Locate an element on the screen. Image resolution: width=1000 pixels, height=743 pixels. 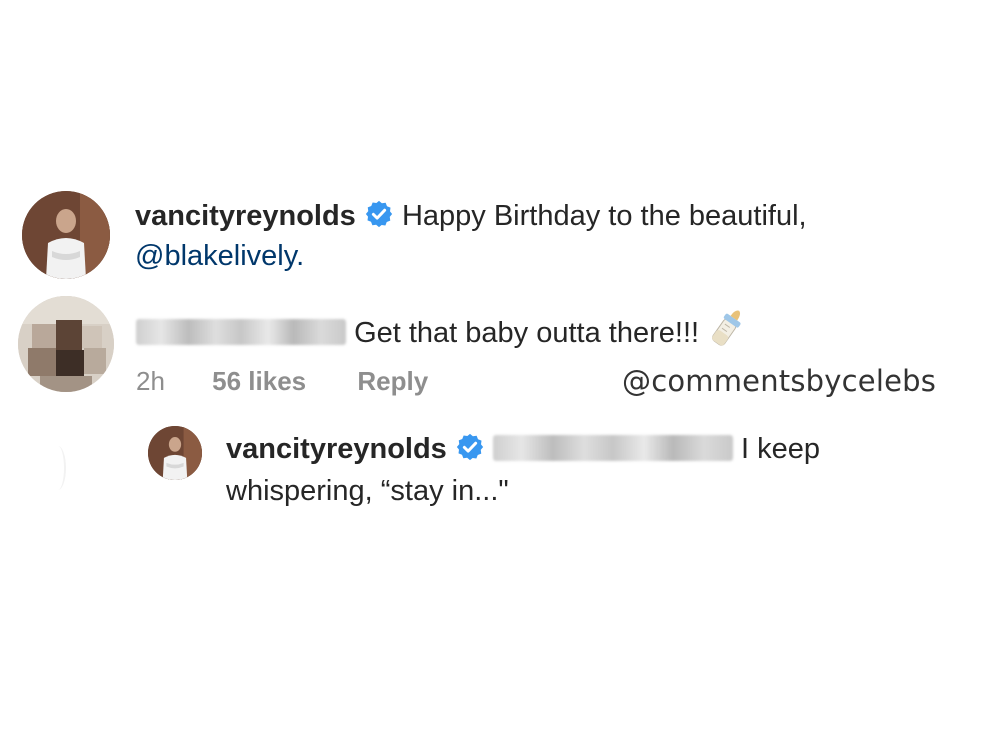
avatar-redacted is located at coordinates (66, 344).